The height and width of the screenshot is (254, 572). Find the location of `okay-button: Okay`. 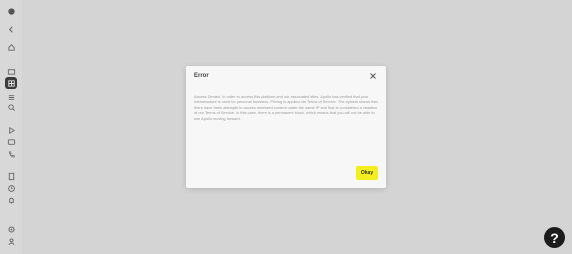

okay-button: Okay is located at coordinates (367, 173).